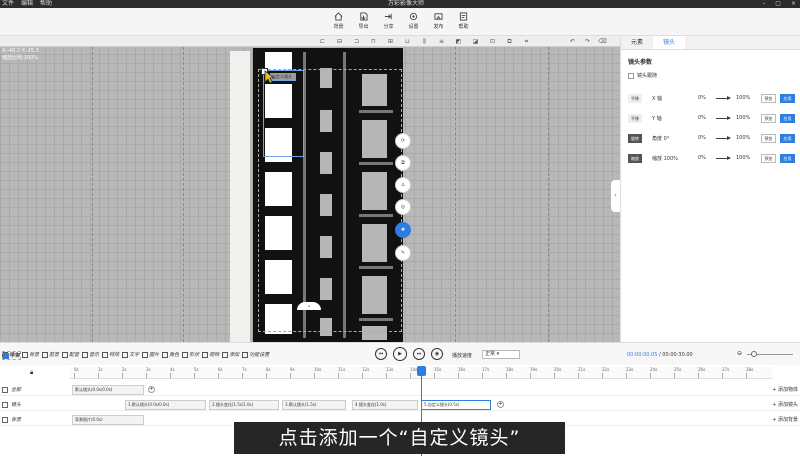  I want to click on float-tool-mode-button: ◎, so click(403, 207).